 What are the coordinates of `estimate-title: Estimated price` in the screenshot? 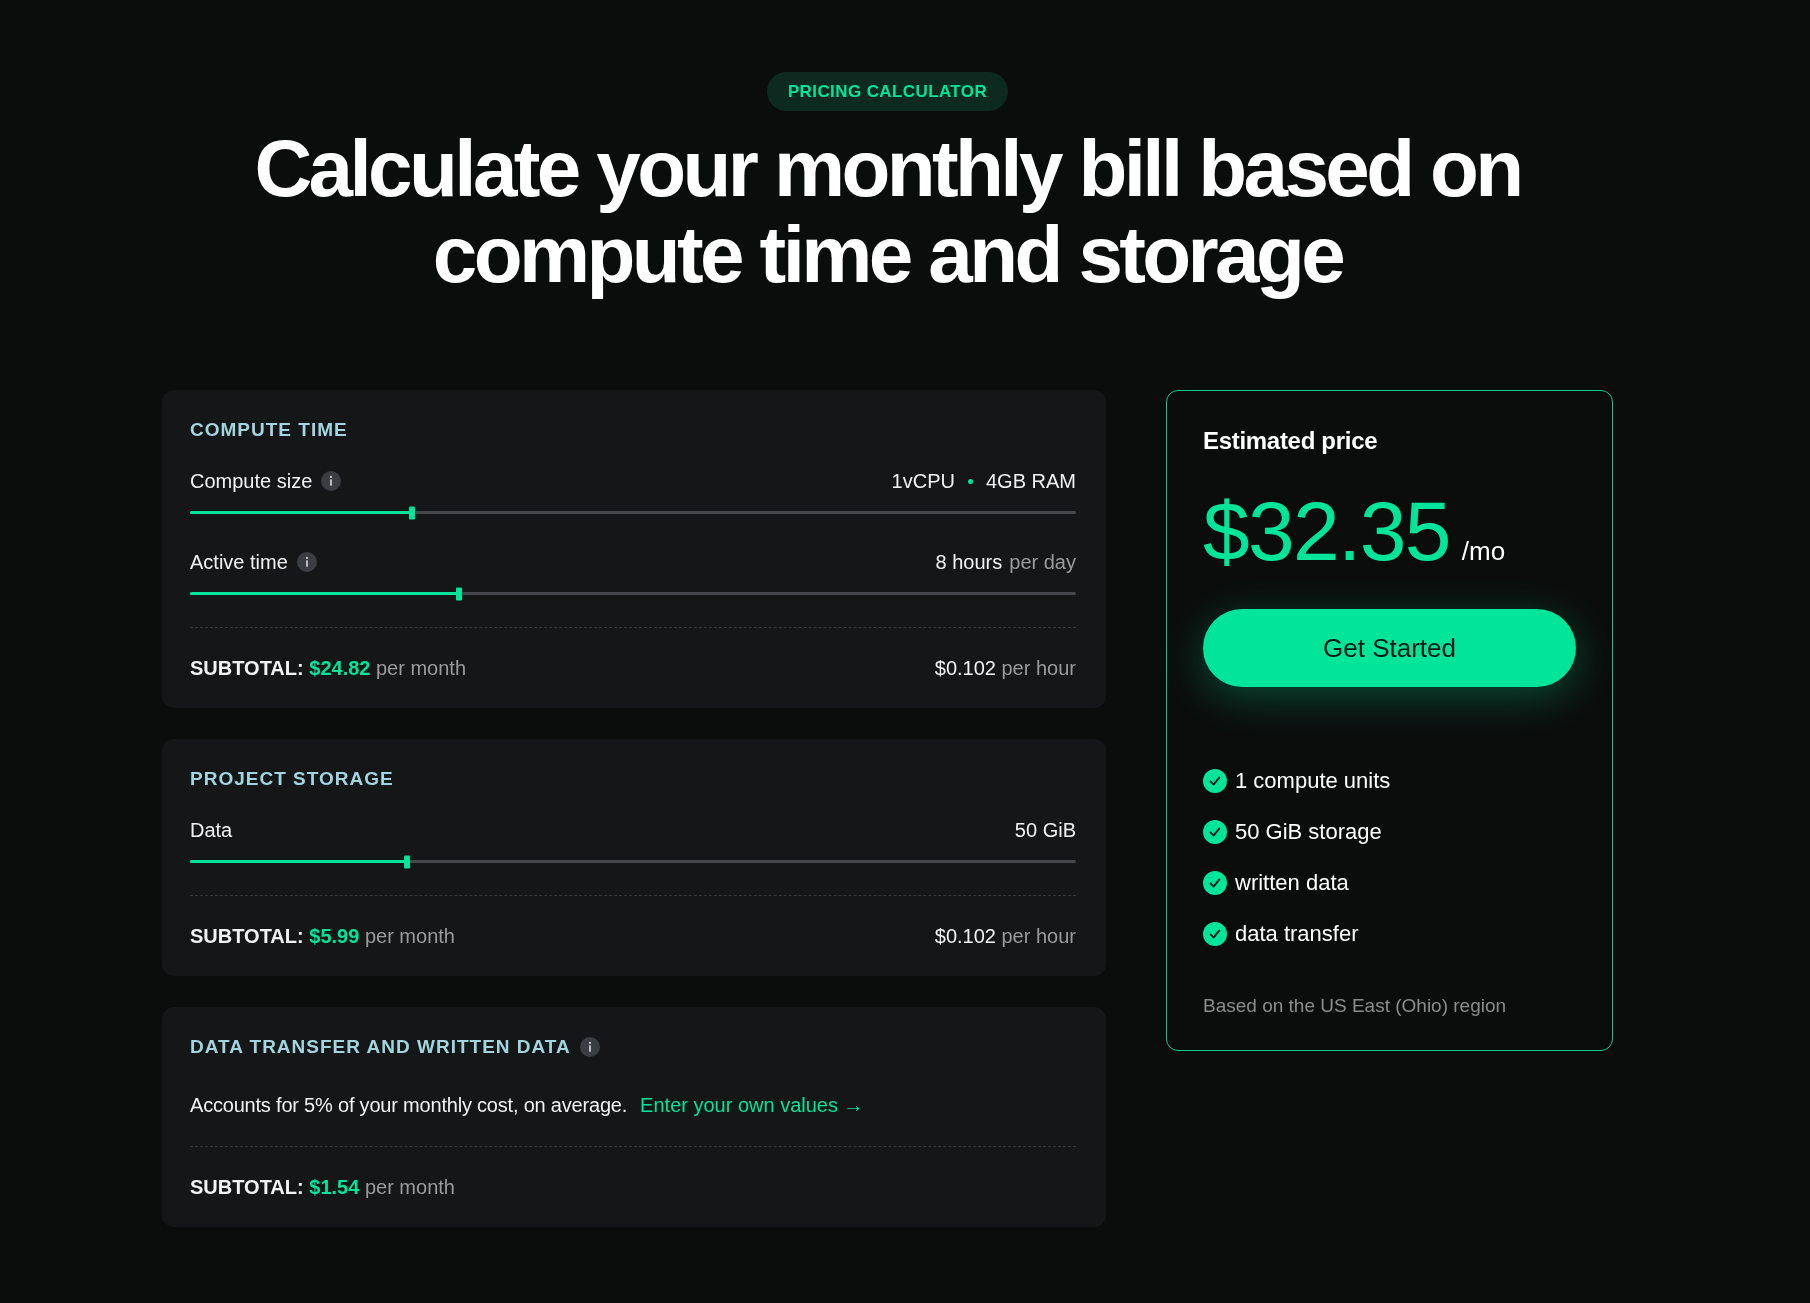 It's located at (1291, 441).